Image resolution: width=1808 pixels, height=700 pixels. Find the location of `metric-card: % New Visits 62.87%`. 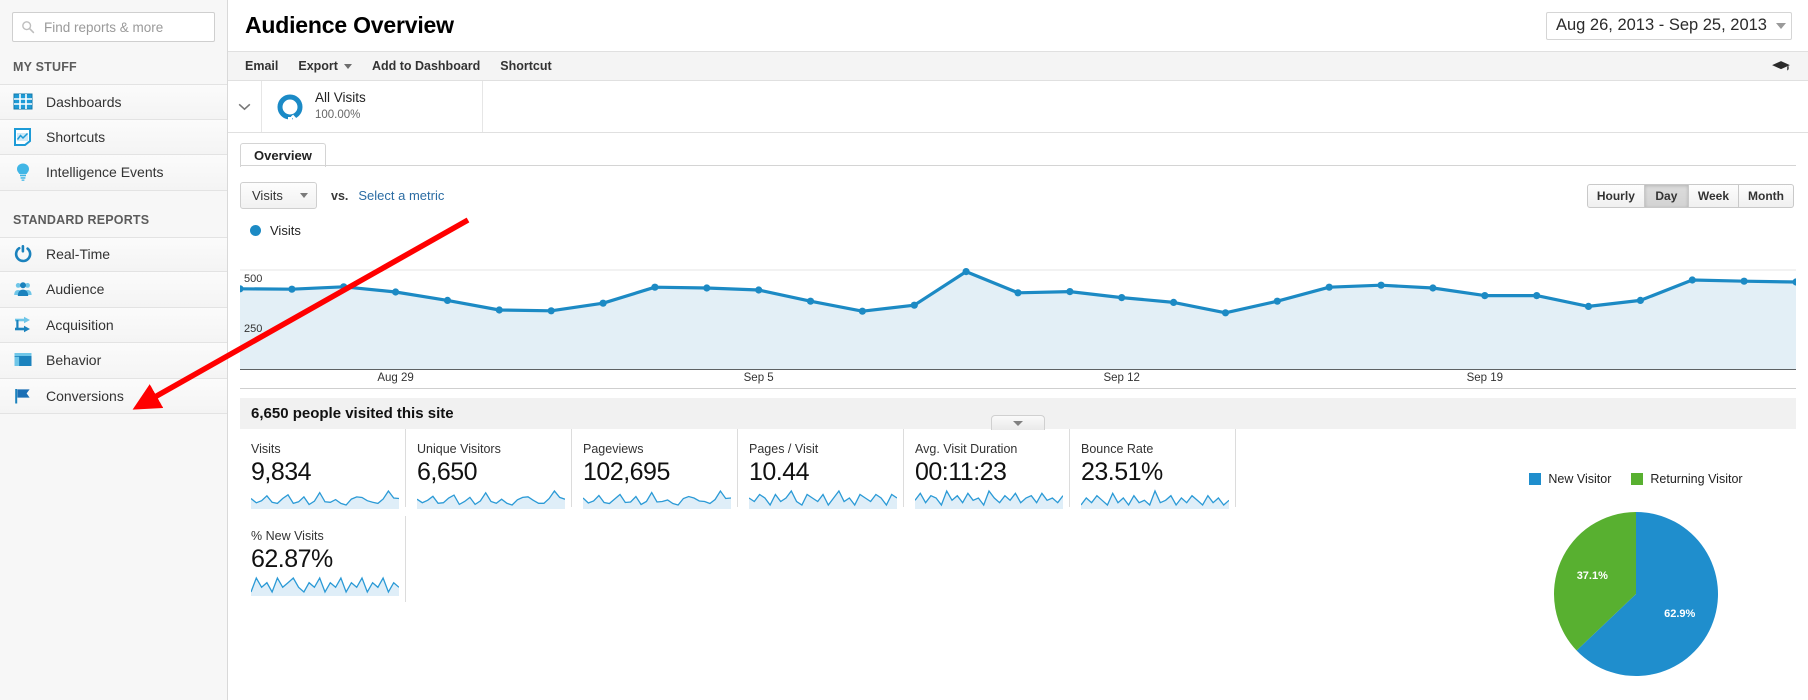

metric-card: % New Visits 62.87% is located at coordinates (323, 559).